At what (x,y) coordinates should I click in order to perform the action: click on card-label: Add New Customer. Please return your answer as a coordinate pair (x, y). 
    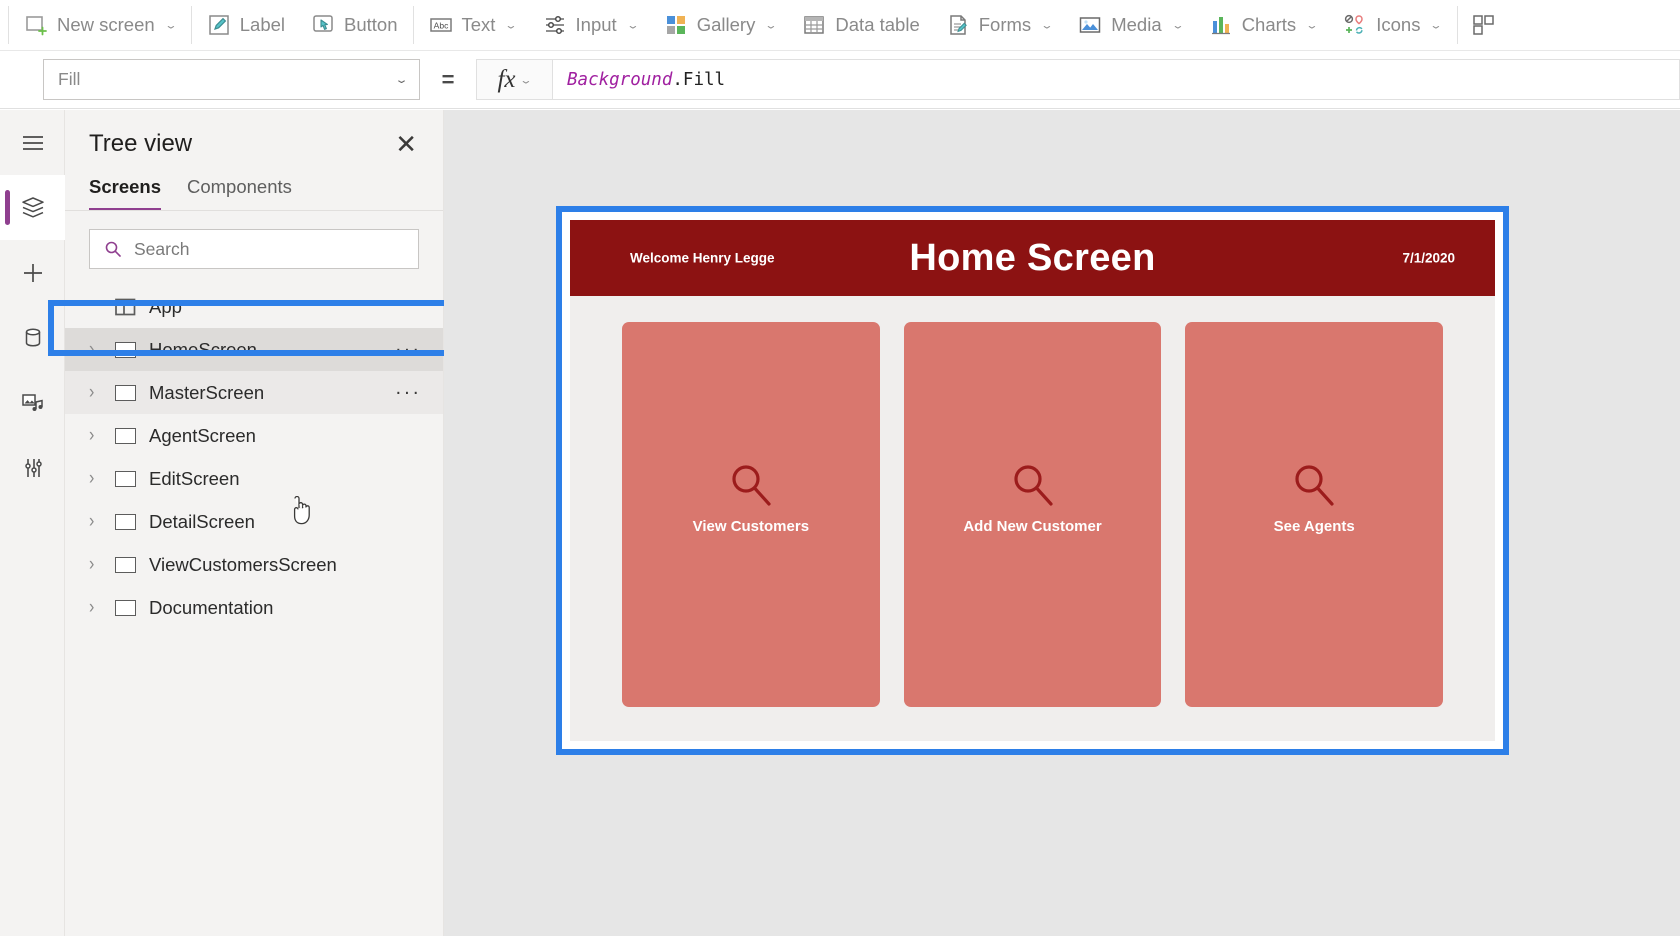
    Looking at the image, I should click on (1032, 526).